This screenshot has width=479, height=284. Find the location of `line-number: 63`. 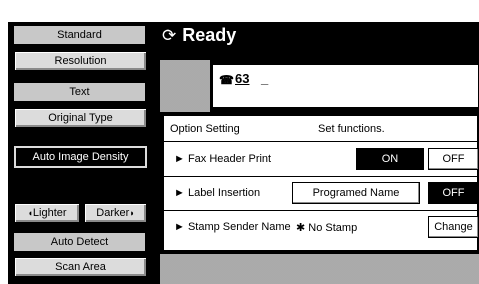

line-number: 63 is located at coordinates (242, 78).